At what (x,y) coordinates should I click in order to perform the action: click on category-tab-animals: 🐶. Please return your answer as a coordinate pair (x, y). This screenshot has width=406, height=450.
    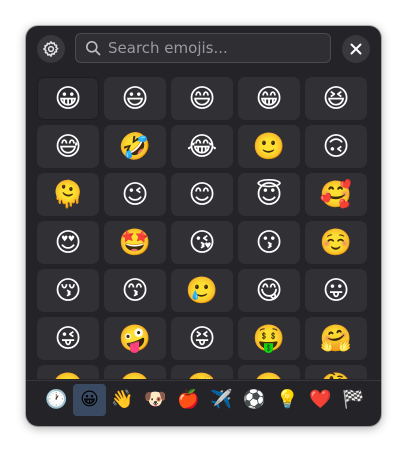
    Looking at the image, I should click on (155, 400).